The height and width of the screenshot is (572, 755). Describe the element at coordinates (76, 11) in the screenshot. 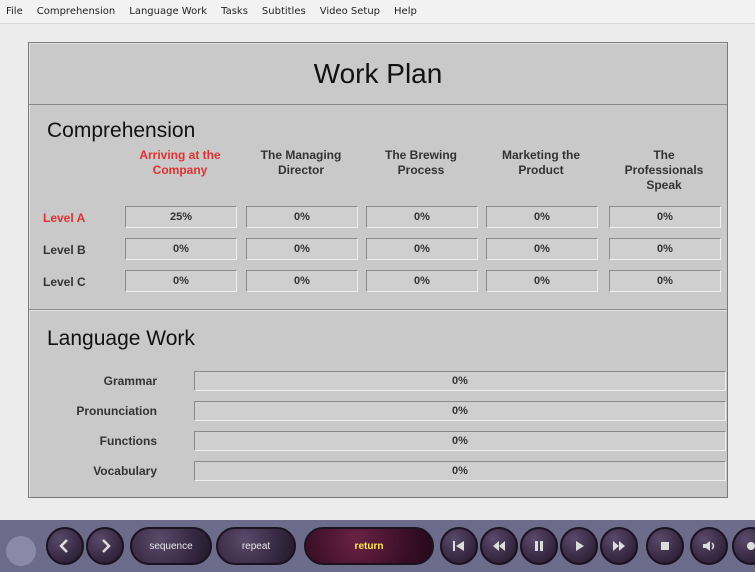

I see `menu-comprehension: Comprehension` at that location.